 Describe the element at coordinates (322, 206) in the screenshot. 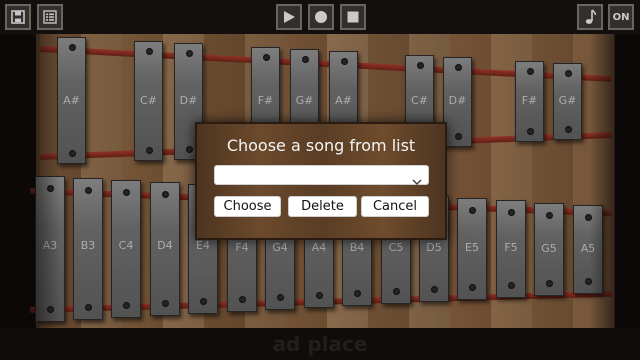

I see `delete-button: Delete` at that location.